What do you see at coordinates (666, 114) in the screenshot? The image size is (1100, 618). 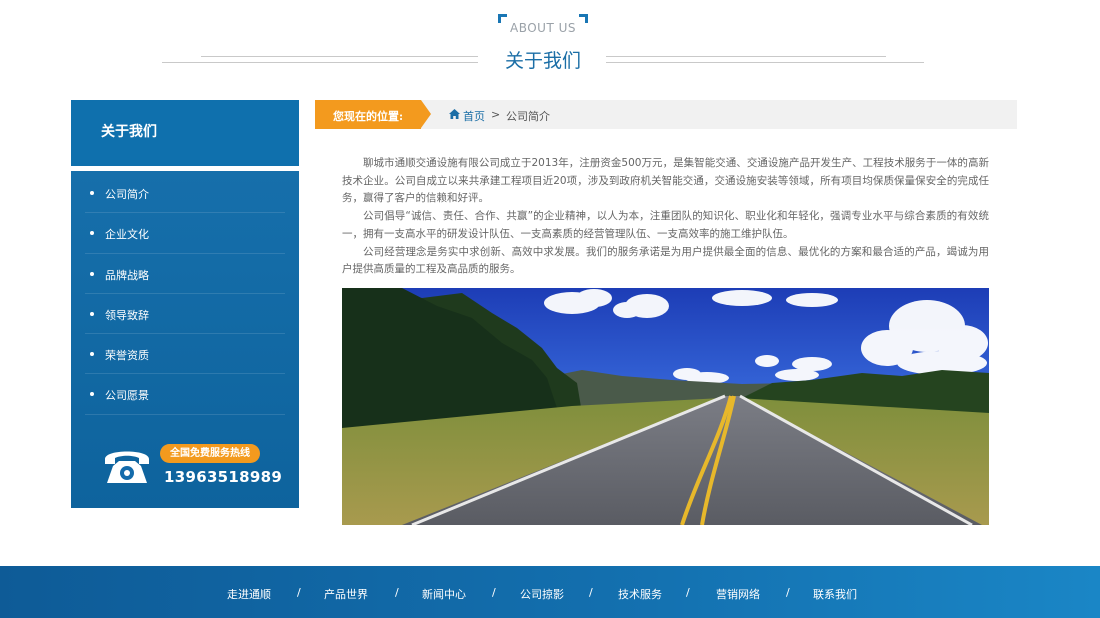 I see `breadcrumb: 您现在的位置: 首页 > 公司简介` at bounding box center [666, 114].